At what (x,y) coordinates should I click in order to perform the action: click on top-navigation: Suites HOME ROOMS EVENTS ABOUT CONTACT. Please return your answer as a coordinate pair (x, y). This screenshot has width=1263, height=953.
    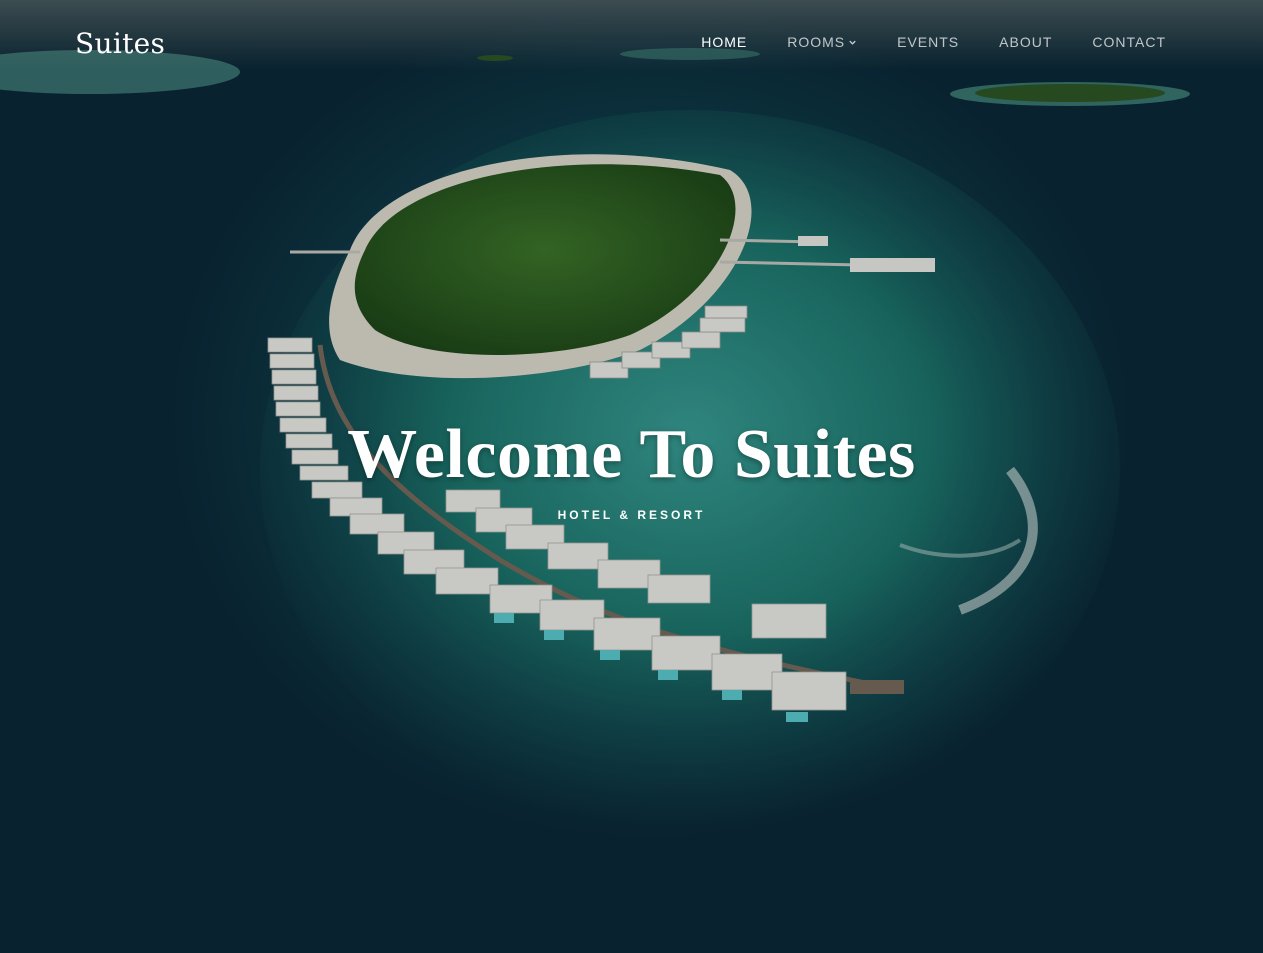
    Looking at the image, I should click on (631, 43).